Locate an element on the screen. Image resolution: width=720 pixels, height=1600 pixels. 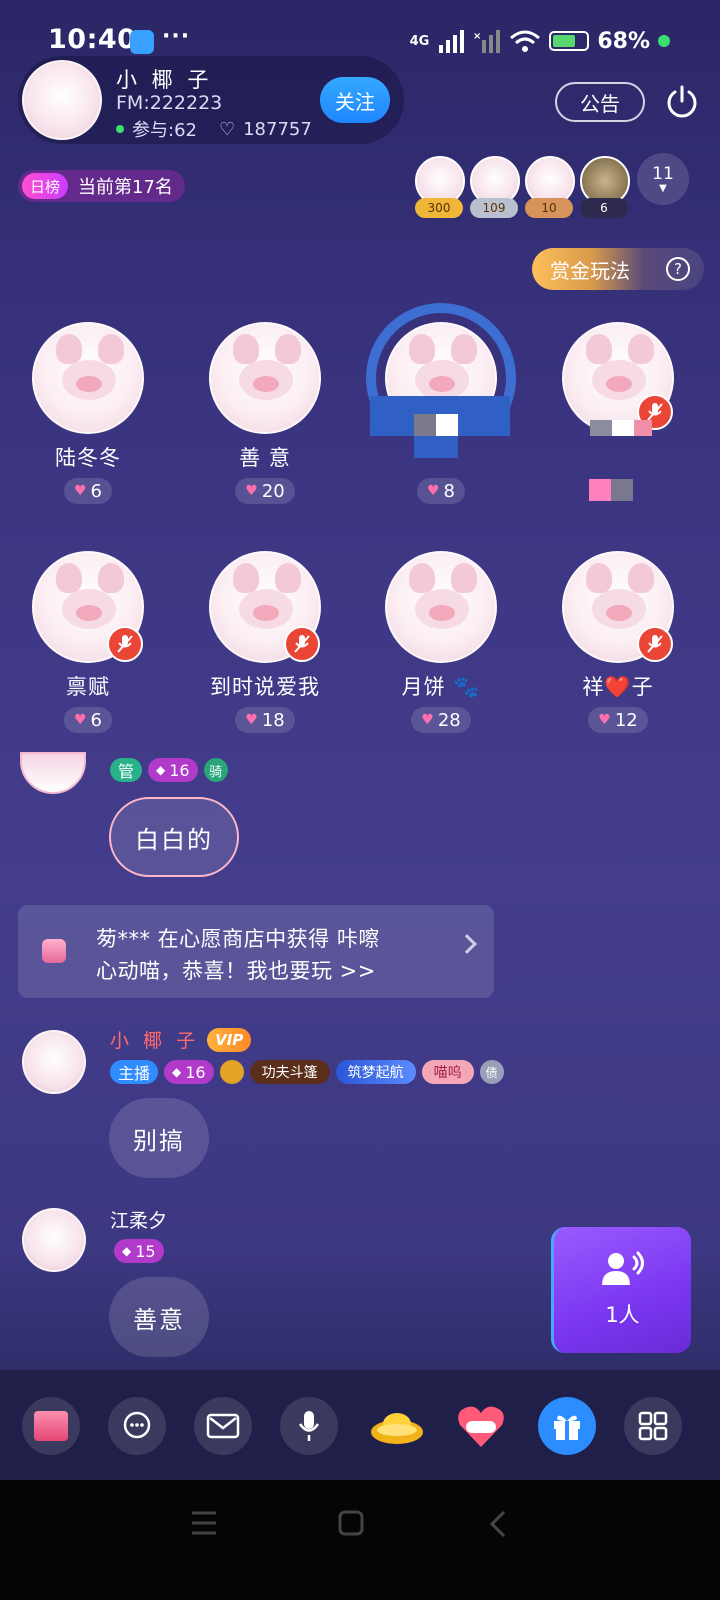
microphone-icon is located at coordinates (309, 1426).